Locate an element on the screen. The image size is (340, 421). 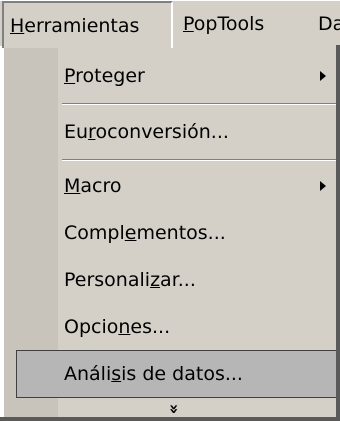
menu-item-label: Macro is located at coordinates (93, 186).